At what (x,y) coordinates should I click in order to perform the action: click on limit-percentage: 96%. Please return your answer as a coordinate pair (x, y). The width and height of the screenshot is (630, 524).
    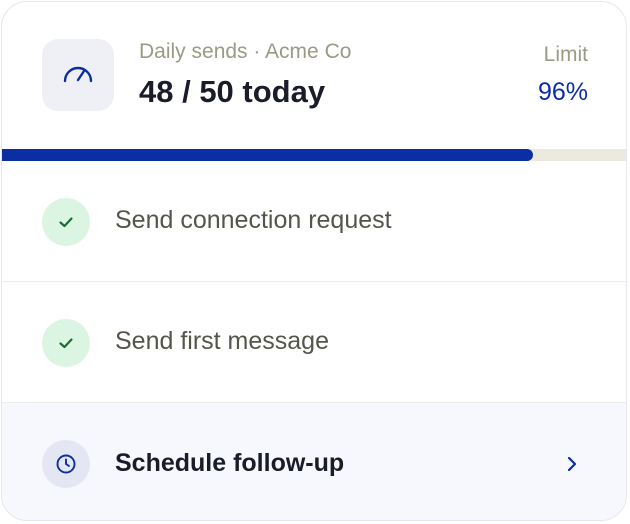
    Looking at the image, I should click on (562, 92).